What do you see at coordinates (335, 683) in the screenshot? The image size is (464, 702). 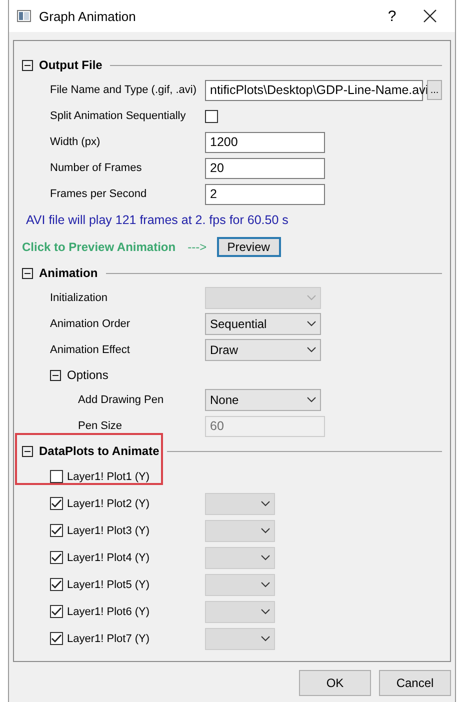 I see `ok-button: OK` at bounding box center [335, 683].